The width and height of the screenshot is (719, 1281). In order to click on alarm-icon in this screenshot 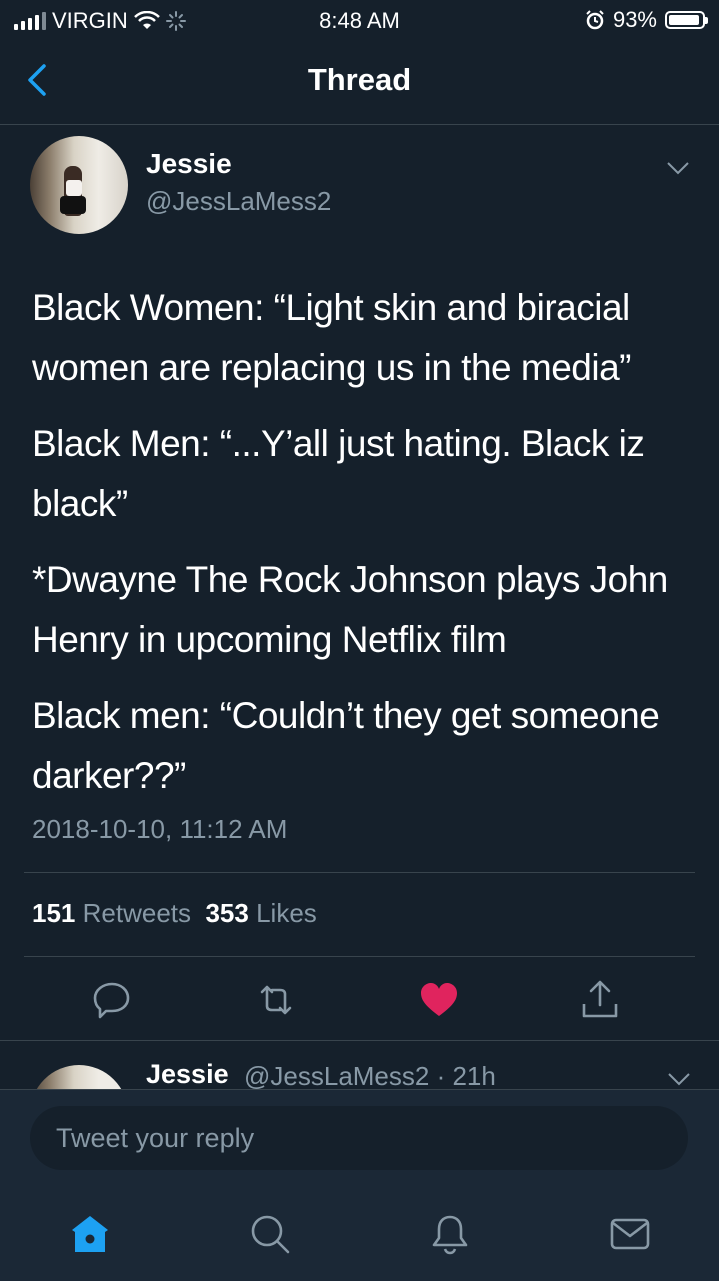, I will do `click(595, 20)`.